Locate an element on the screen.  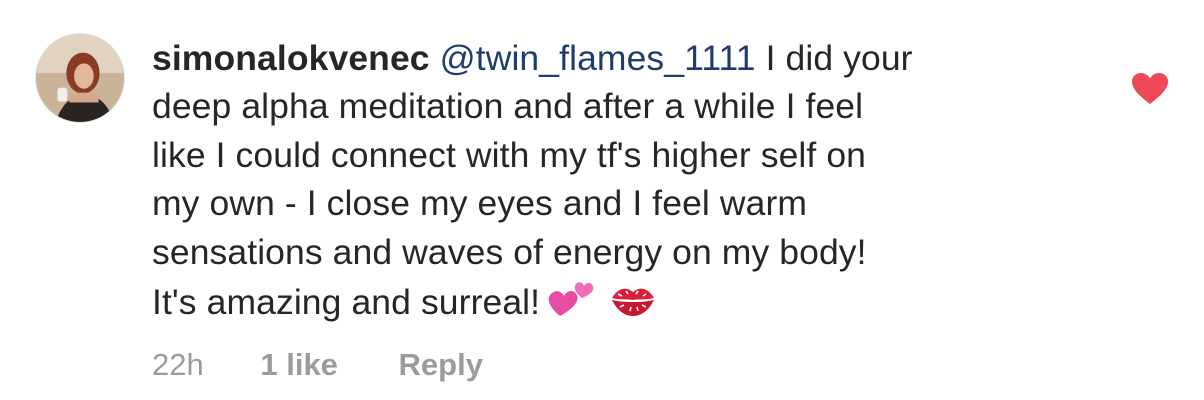
likes-count-button: 1 like is located at coordinates (299, 365).